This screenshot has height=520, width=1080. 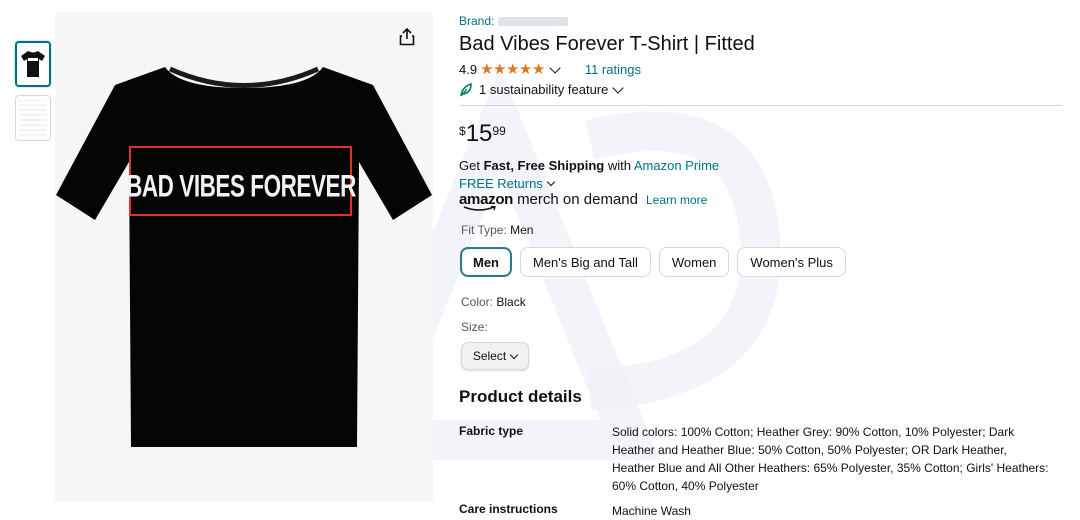 I want to click on thumbnail-strip, so click(x=33, y=95).